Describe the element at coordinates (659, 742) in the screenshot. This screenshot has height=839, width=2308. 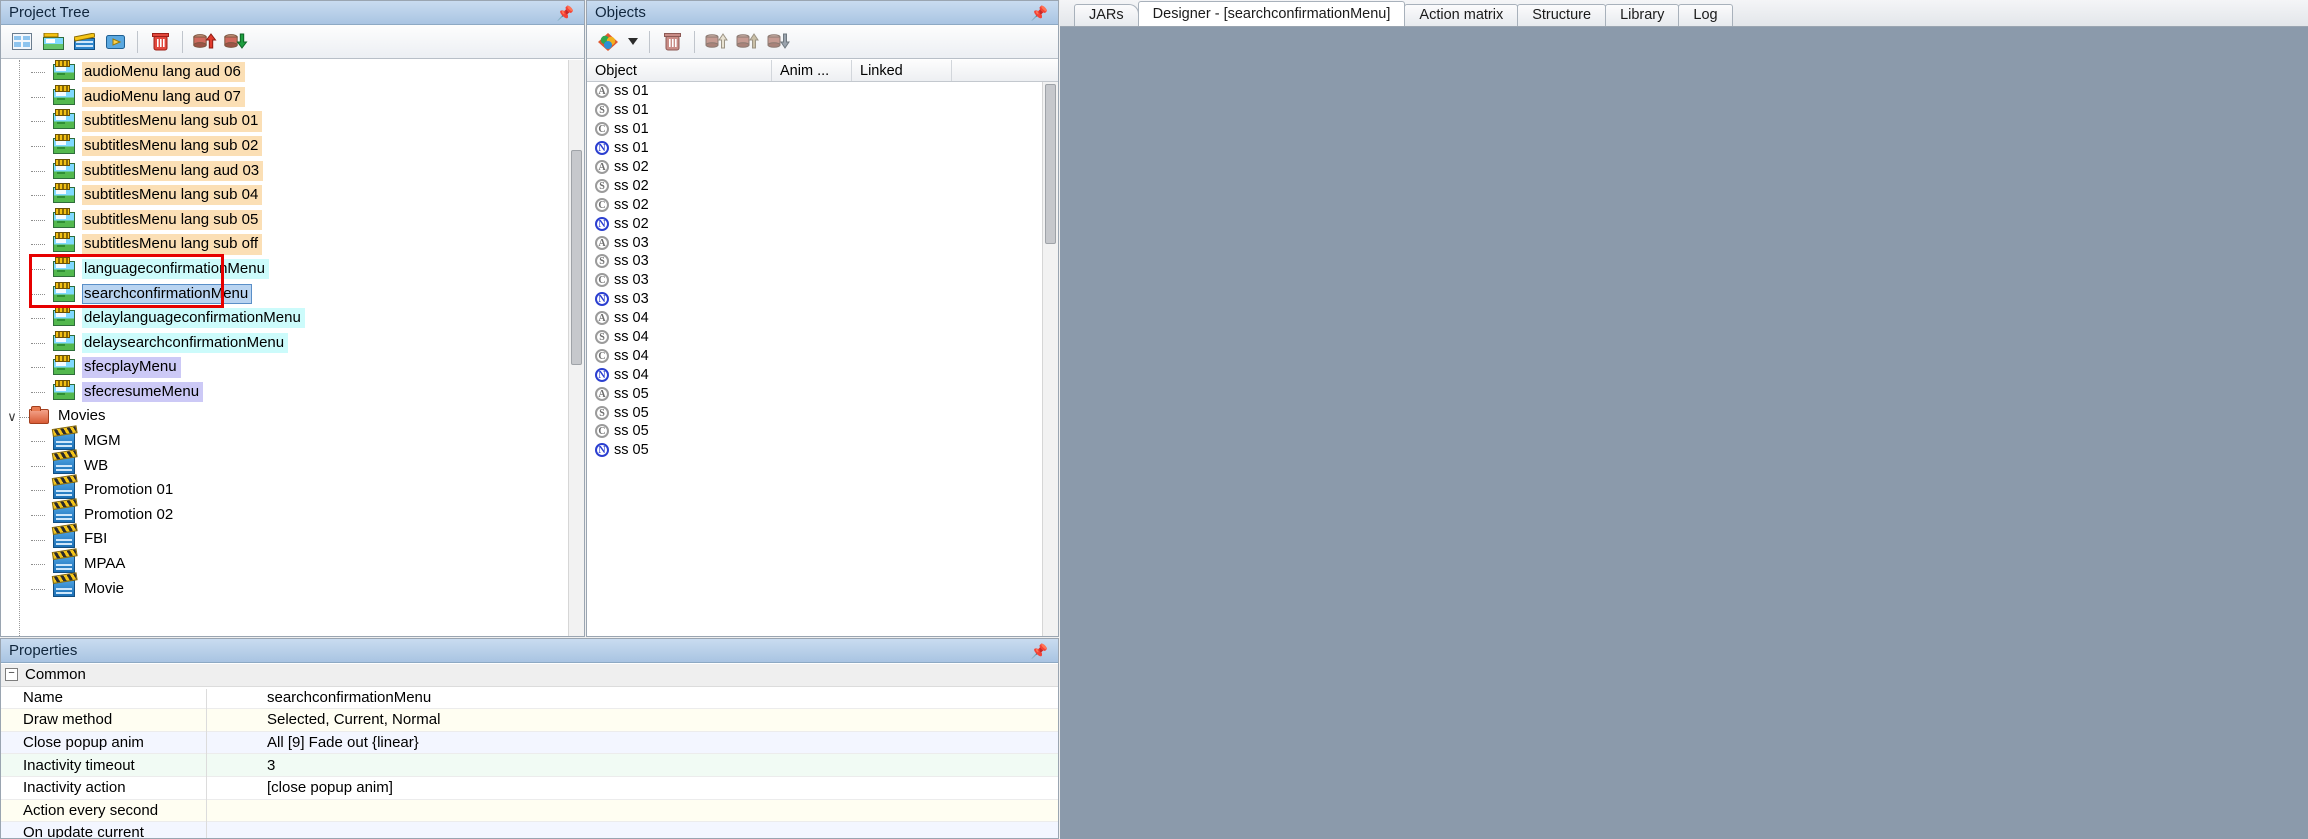
I see `property-value: All [9] Fade out {linear}` at that location.